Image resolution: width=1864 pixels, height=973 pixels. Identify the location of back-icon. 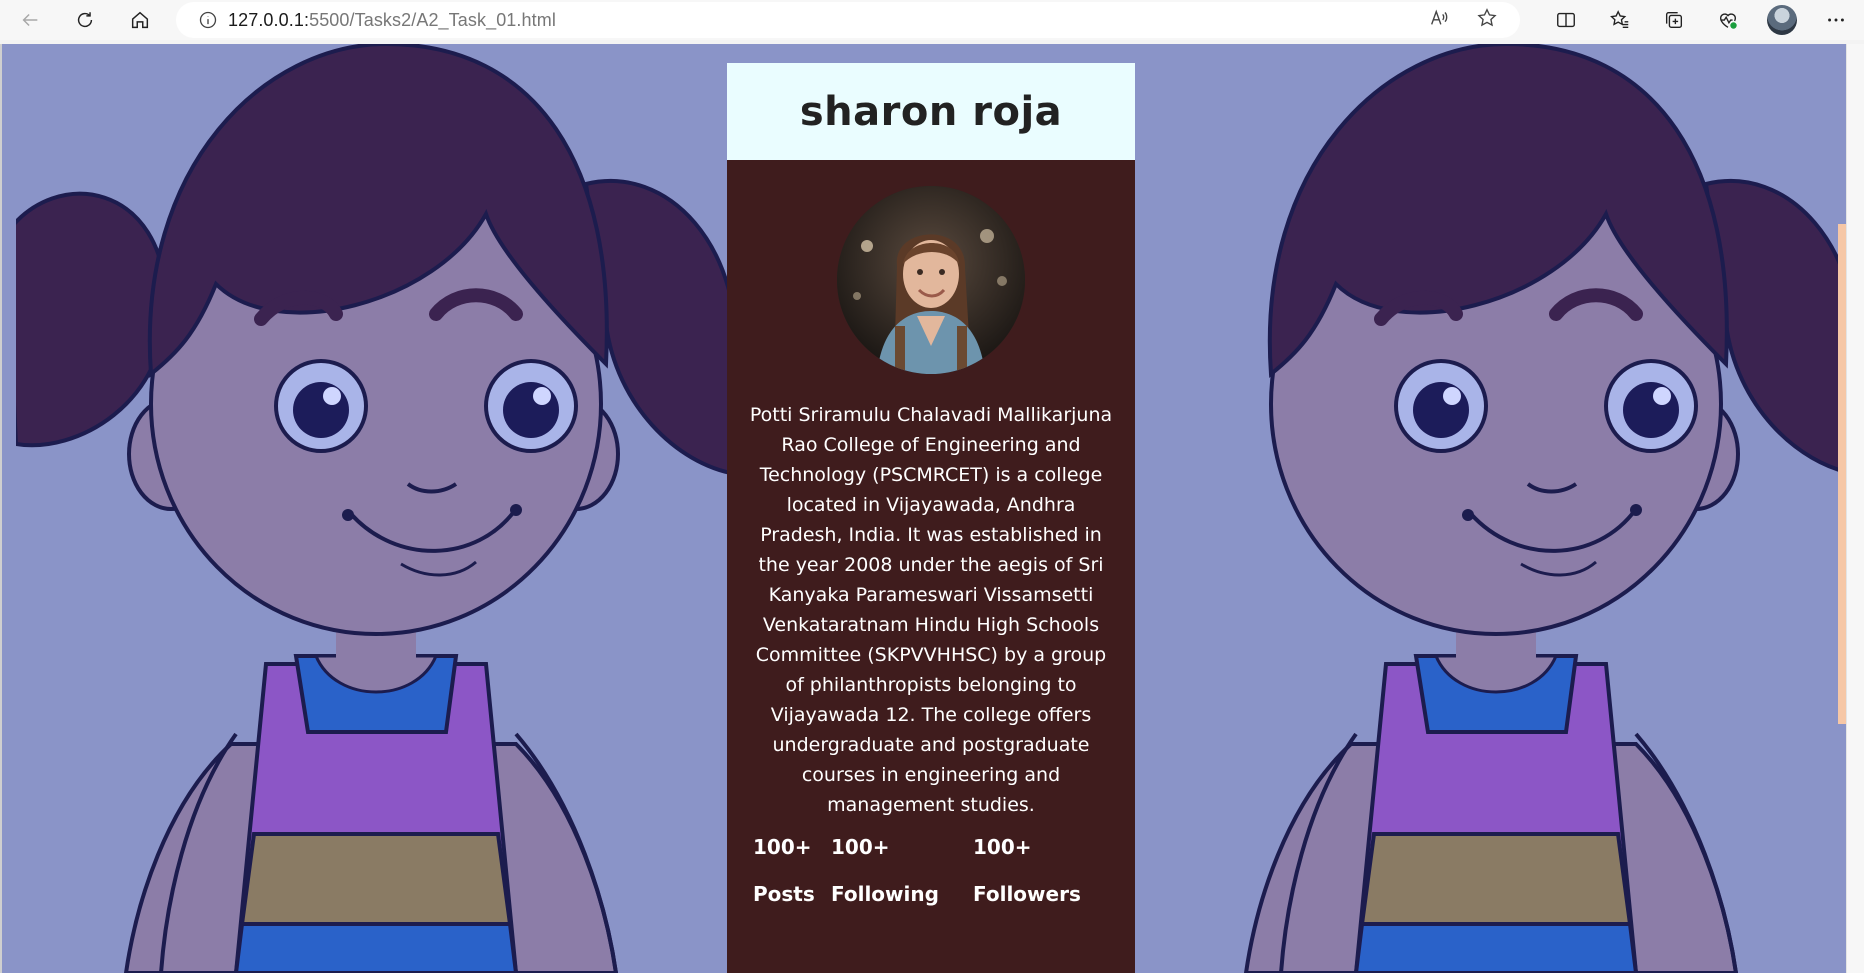
(30, 20).